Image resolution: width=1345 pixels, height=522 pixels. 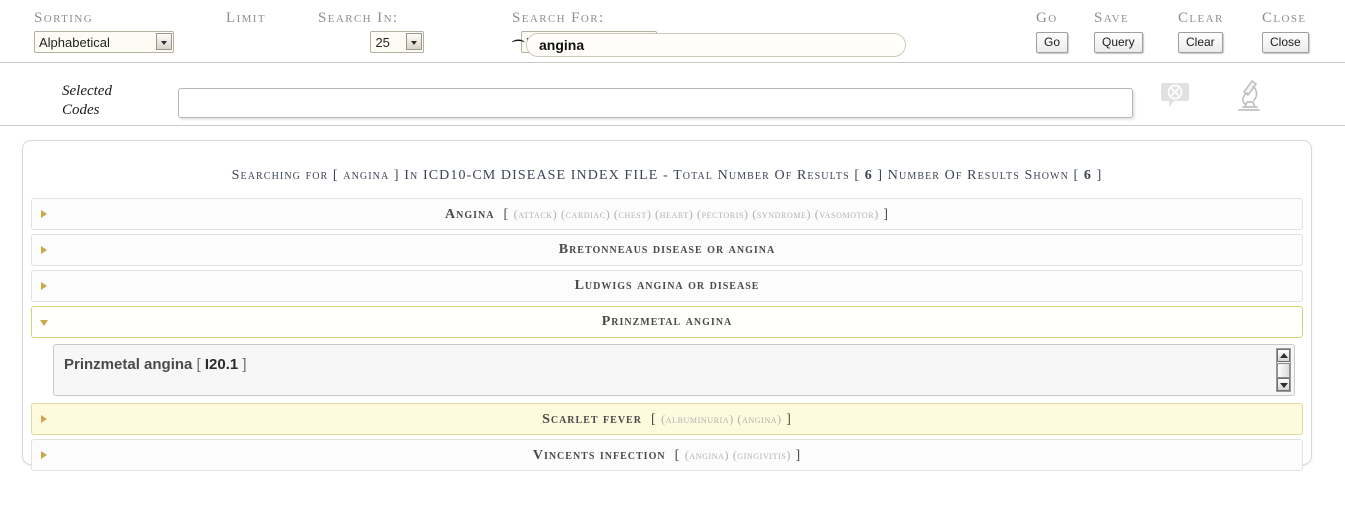 I want to click on selected-codes-label-line2: Codes, so click(x=81, y=110).